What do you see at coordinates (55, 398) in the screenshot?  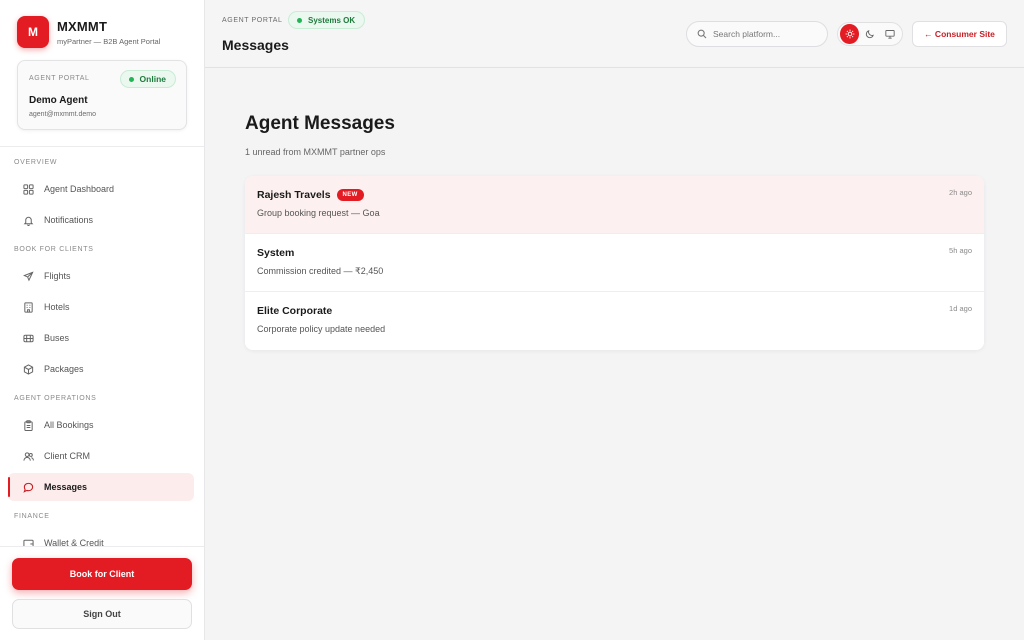 I see `nav-section-agent-operations: AGENT OPERATIONS` at bounding box center [55, 398].